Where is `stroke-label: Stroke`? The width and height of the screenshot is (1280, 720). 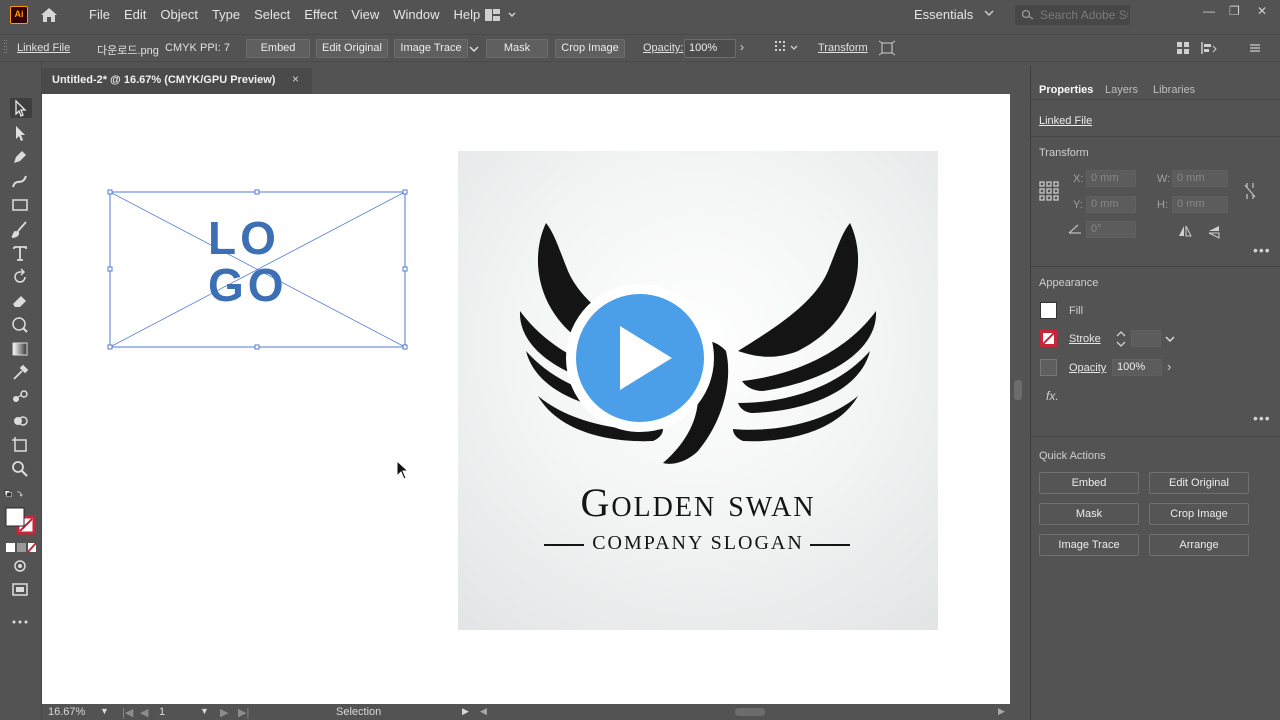
stroke-label: Stroke is located at coordinates (1085, 339).